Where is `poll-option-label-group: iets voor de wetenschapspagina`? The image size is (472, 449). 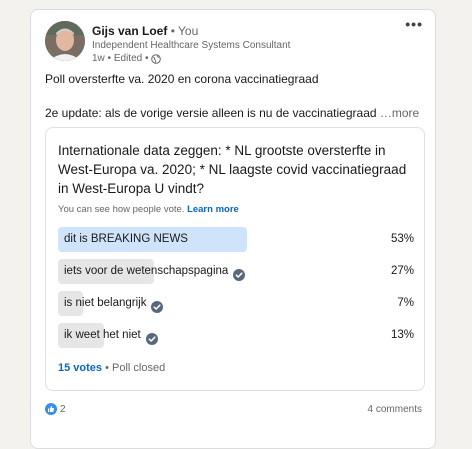 poll-option-label-group: iets voor de wetenschapspagina is located at coordinates (155, 271).